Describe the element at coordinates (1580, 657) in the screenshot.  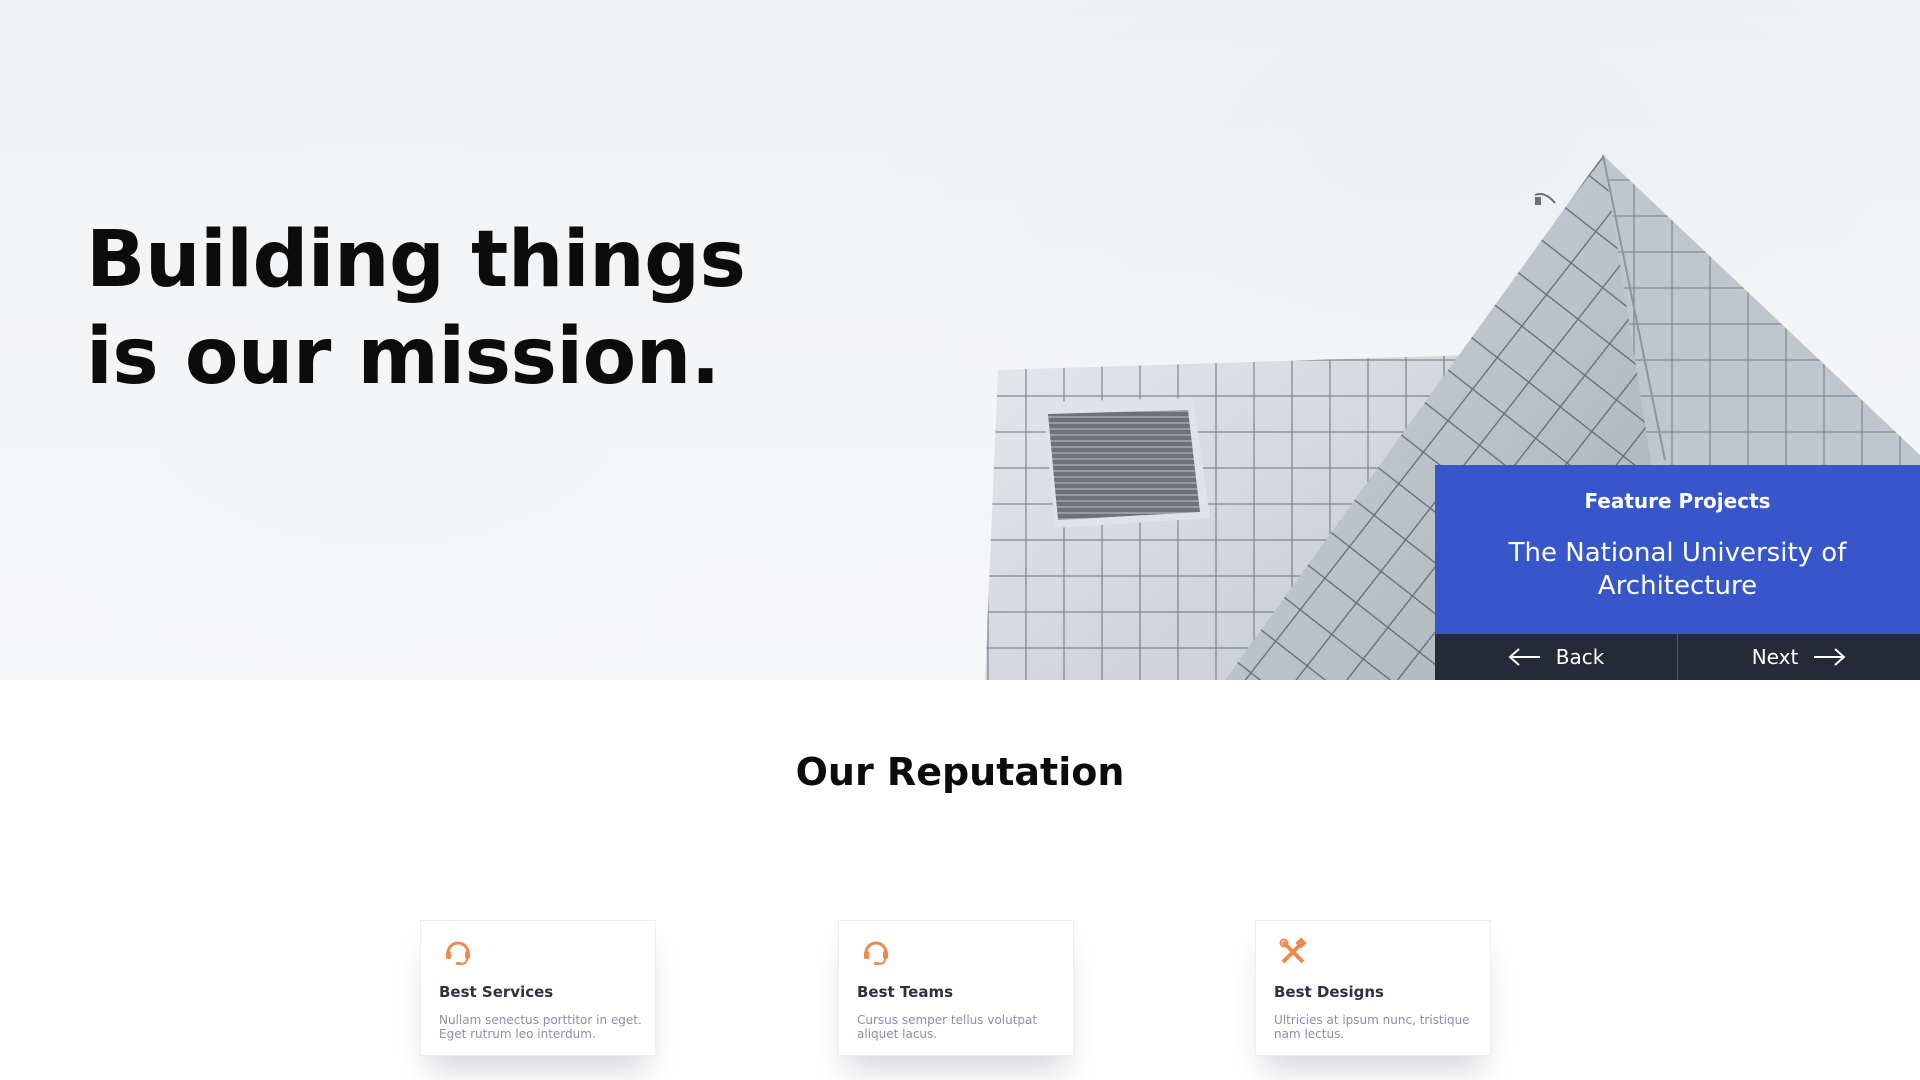
I see `back-label: Back` at that location.